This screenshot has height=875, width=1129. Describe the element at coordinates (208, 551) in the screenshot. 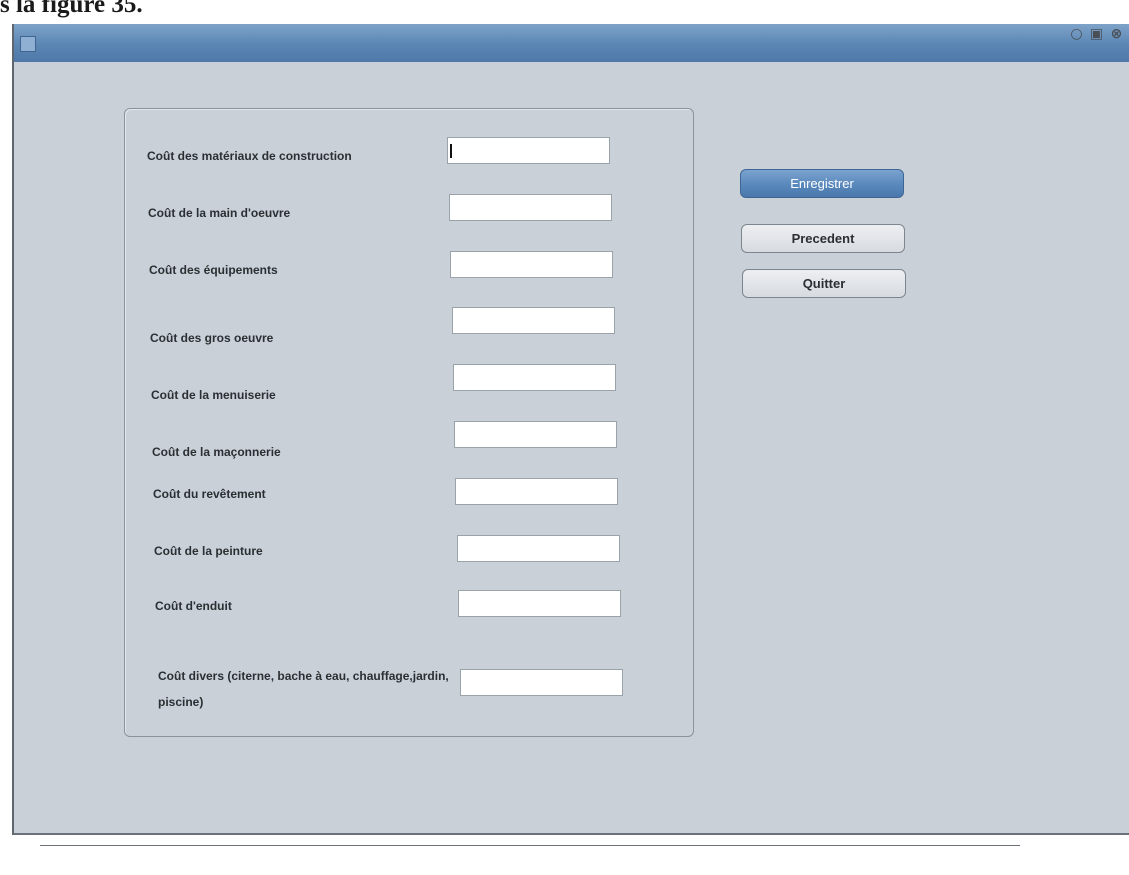

I see `label-peinture: Coût de la peinture` at that location.